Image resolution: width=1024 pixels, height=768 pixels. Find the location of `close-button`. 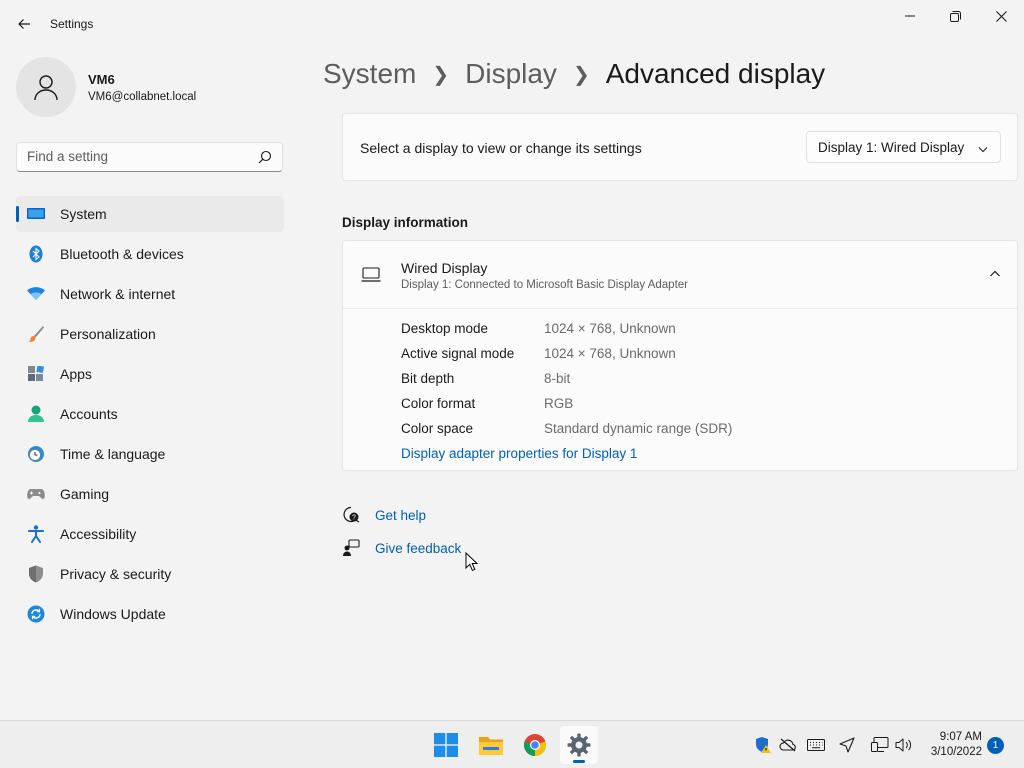

close-button is located at coordinates (1001, 16).